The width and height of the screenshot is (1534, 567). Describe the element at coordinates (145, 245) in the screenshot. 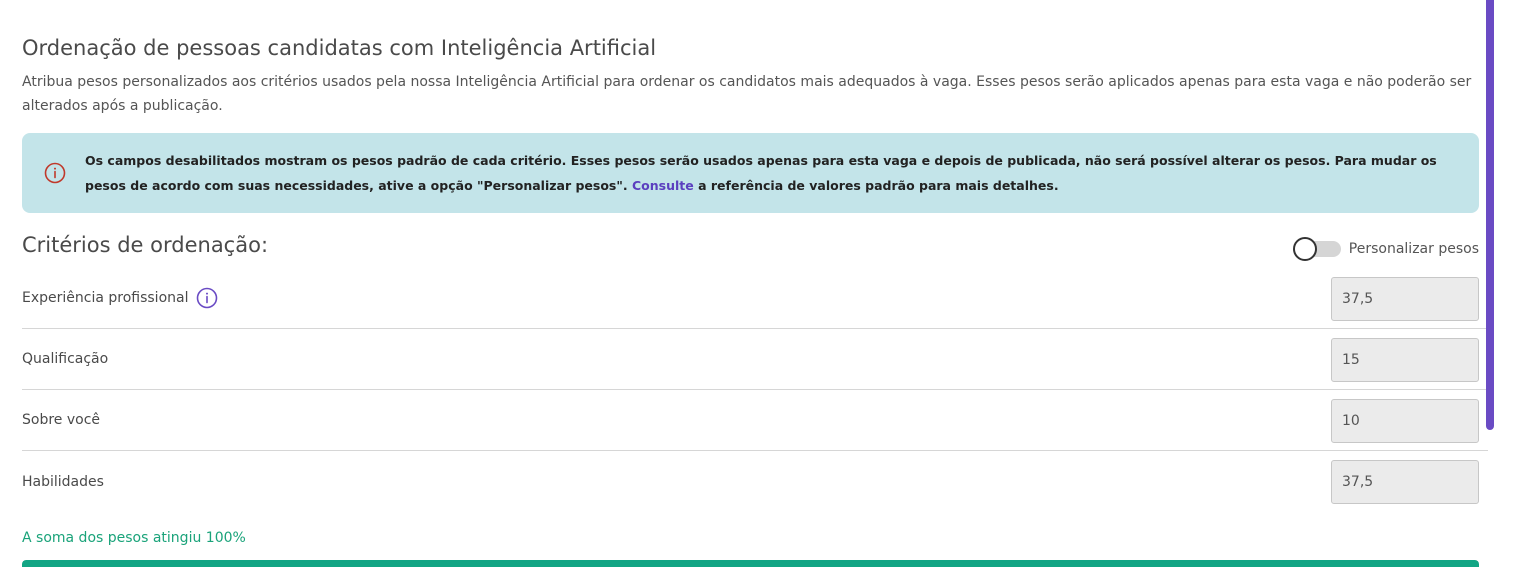

I see `criteria-title: Critérios de ordenação:` at that location.